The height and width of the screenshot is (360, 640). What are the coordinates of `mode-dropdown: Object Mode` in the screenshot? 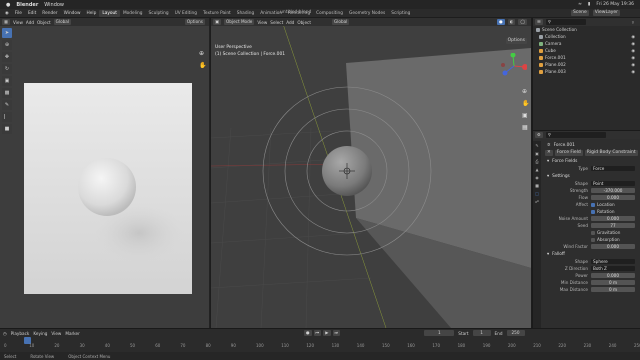 It's located at (239, 22).